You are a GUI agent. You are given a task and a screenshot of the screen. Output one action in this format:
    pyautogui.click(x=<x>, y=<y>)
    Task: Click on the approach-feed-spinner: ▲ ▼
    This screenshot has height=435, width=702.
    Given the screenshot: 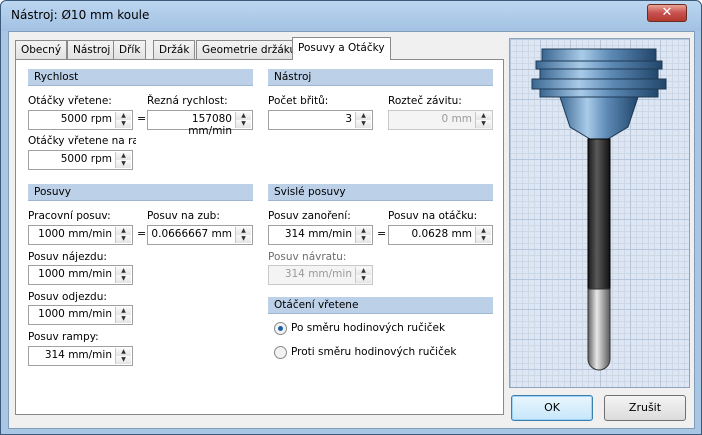 What is the action you would take?
    pyautogui.click(x=123, y=275)
    